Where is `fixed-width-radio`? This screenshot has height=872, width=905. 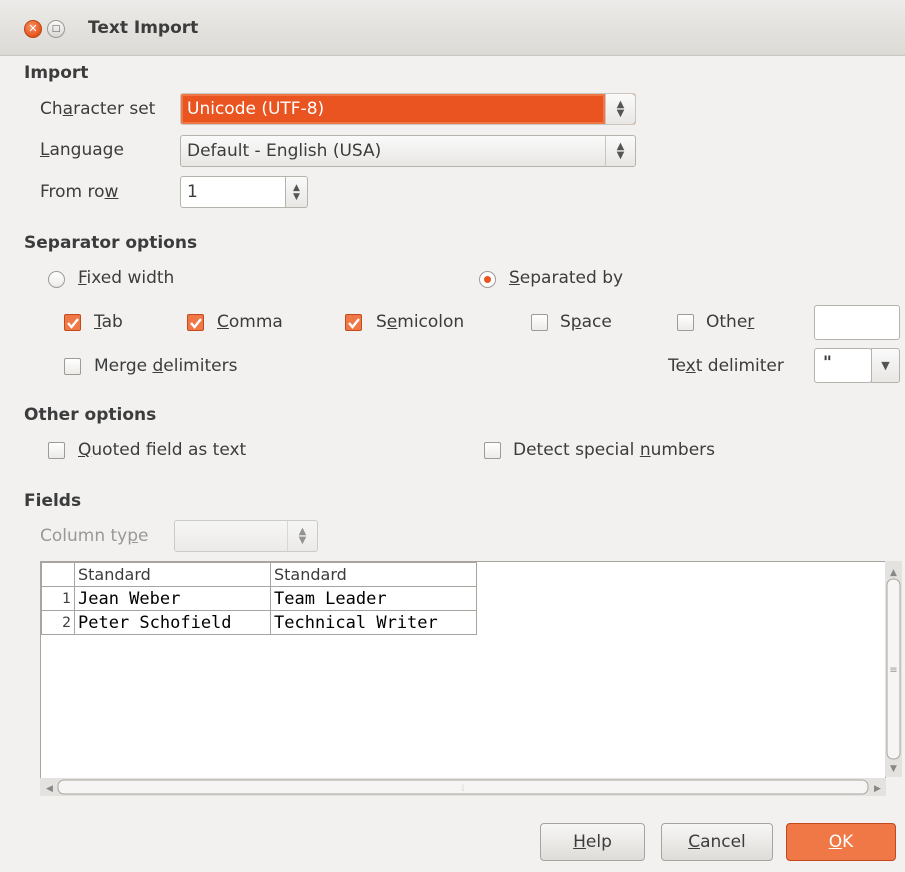 fixed-width-radio is located at coordinates (56, 279).